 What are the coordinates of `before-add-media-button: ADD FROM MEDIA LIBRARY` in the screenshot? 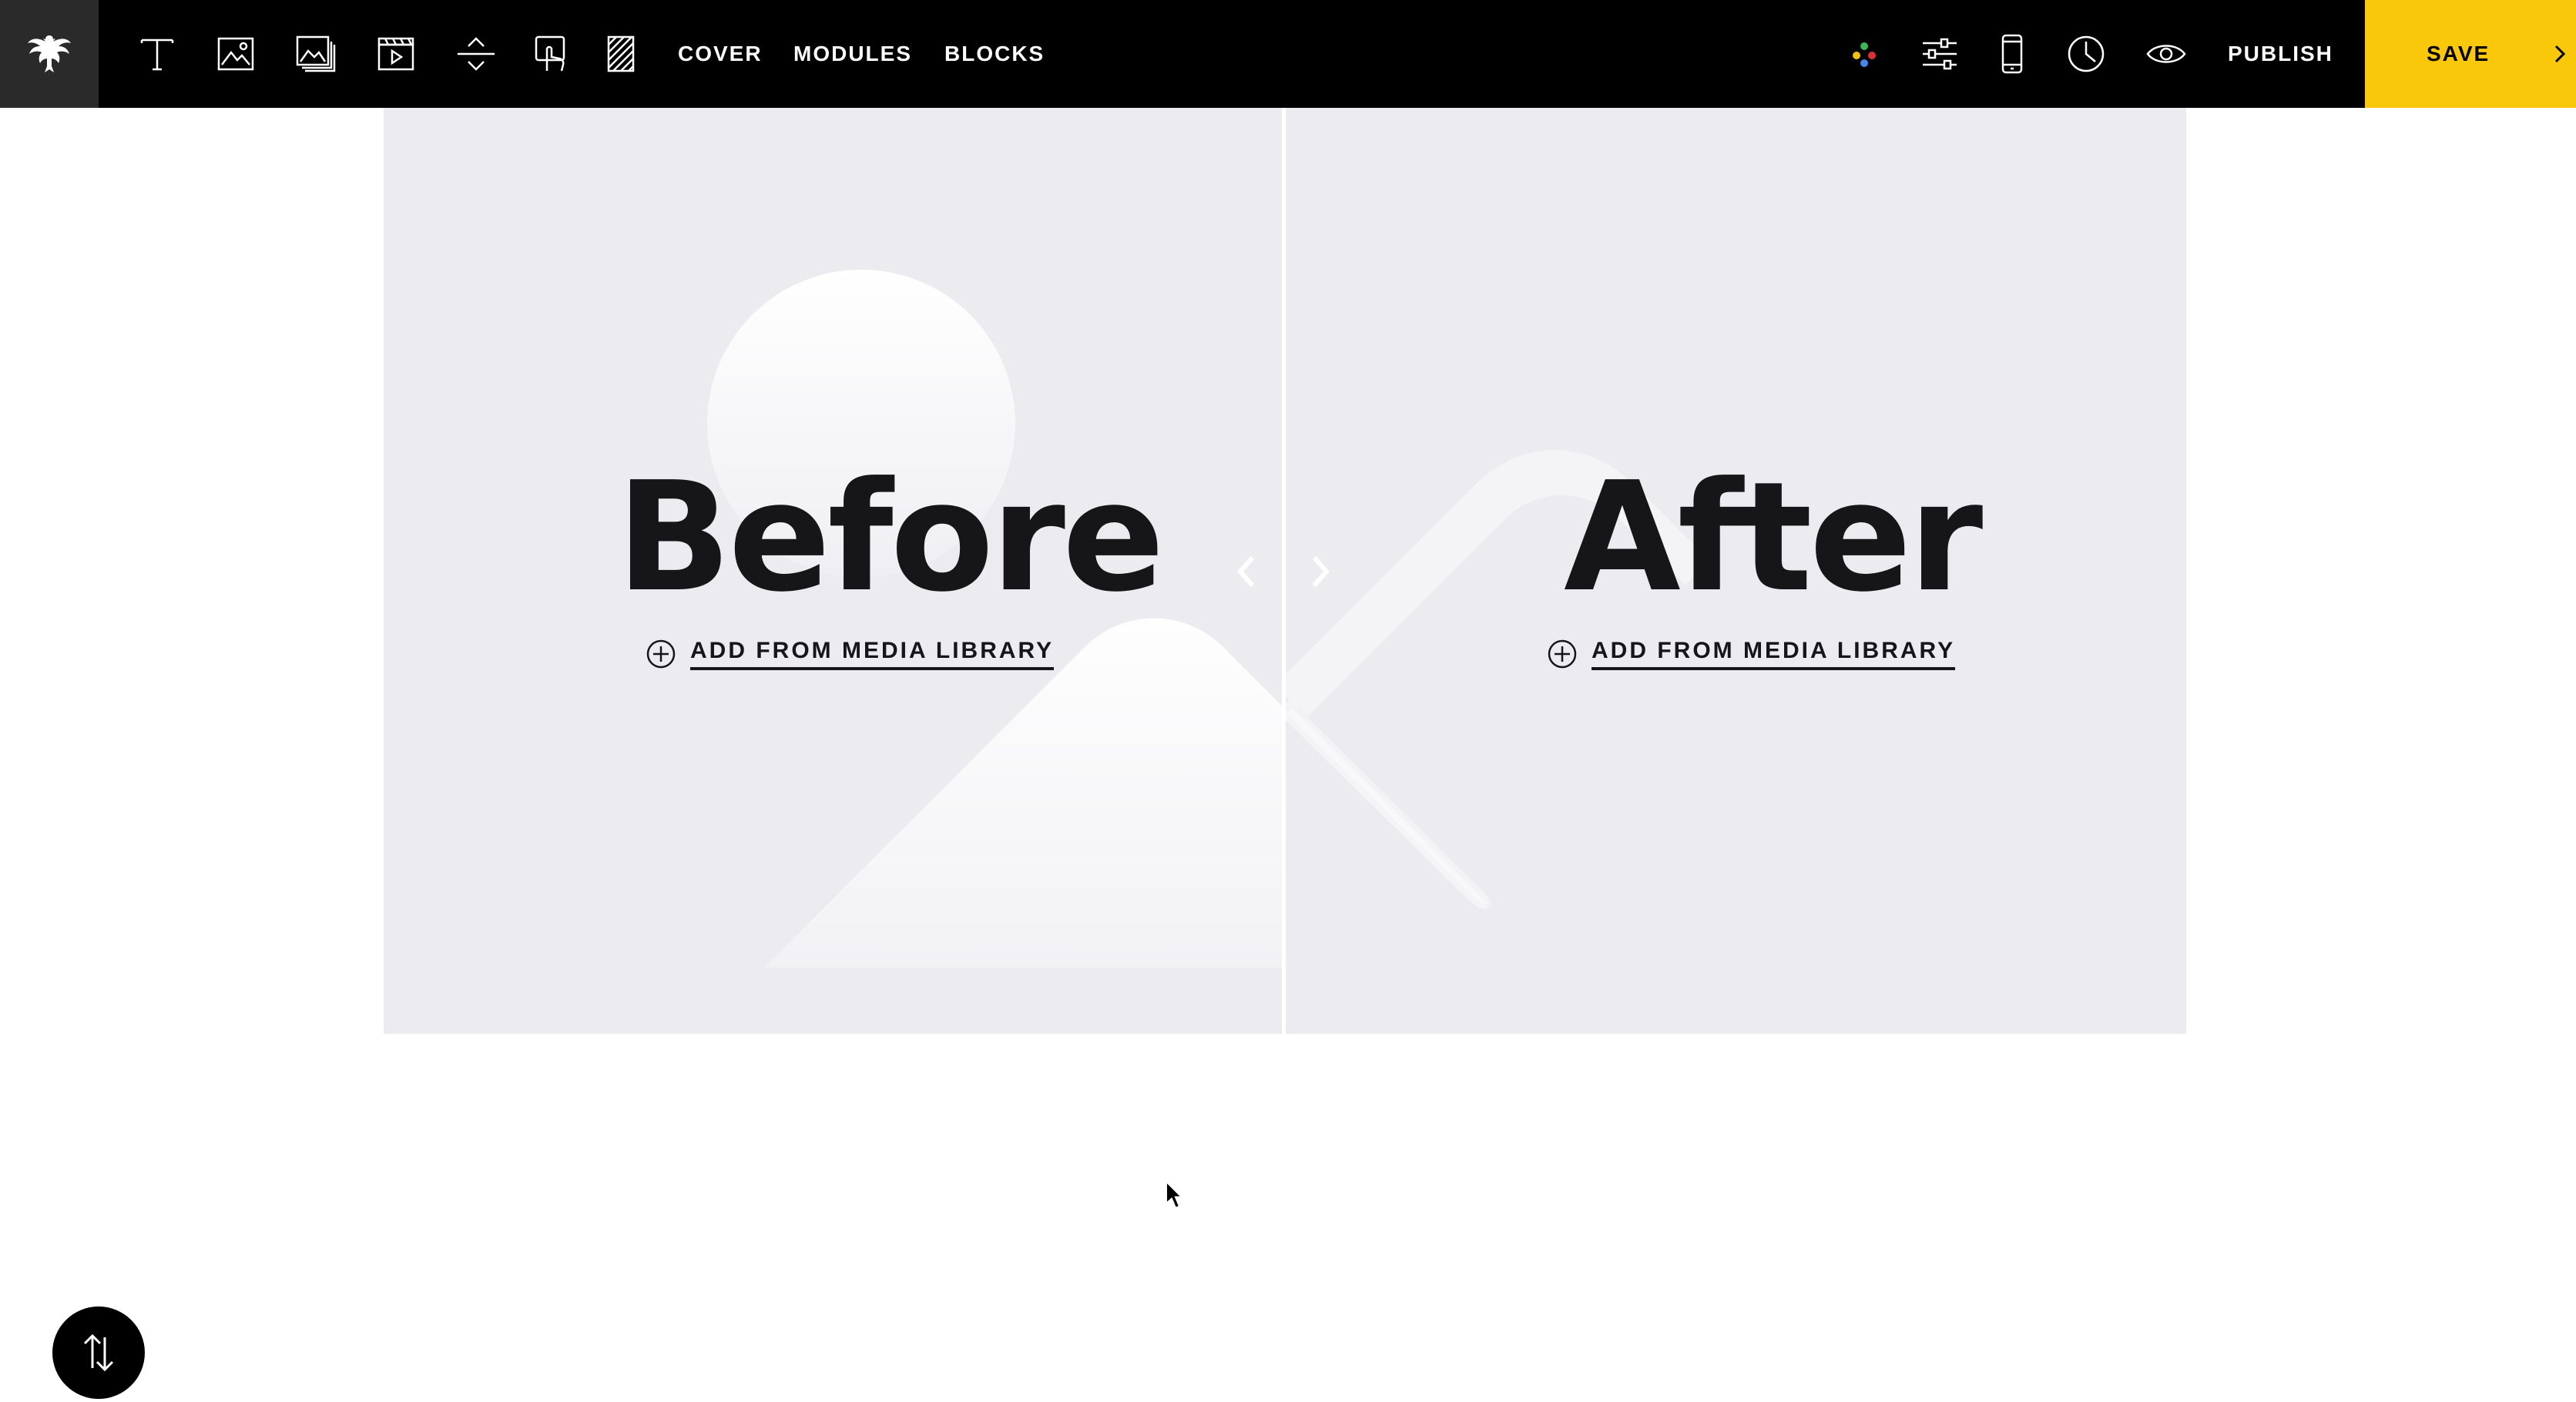 It's located at (850, 654).